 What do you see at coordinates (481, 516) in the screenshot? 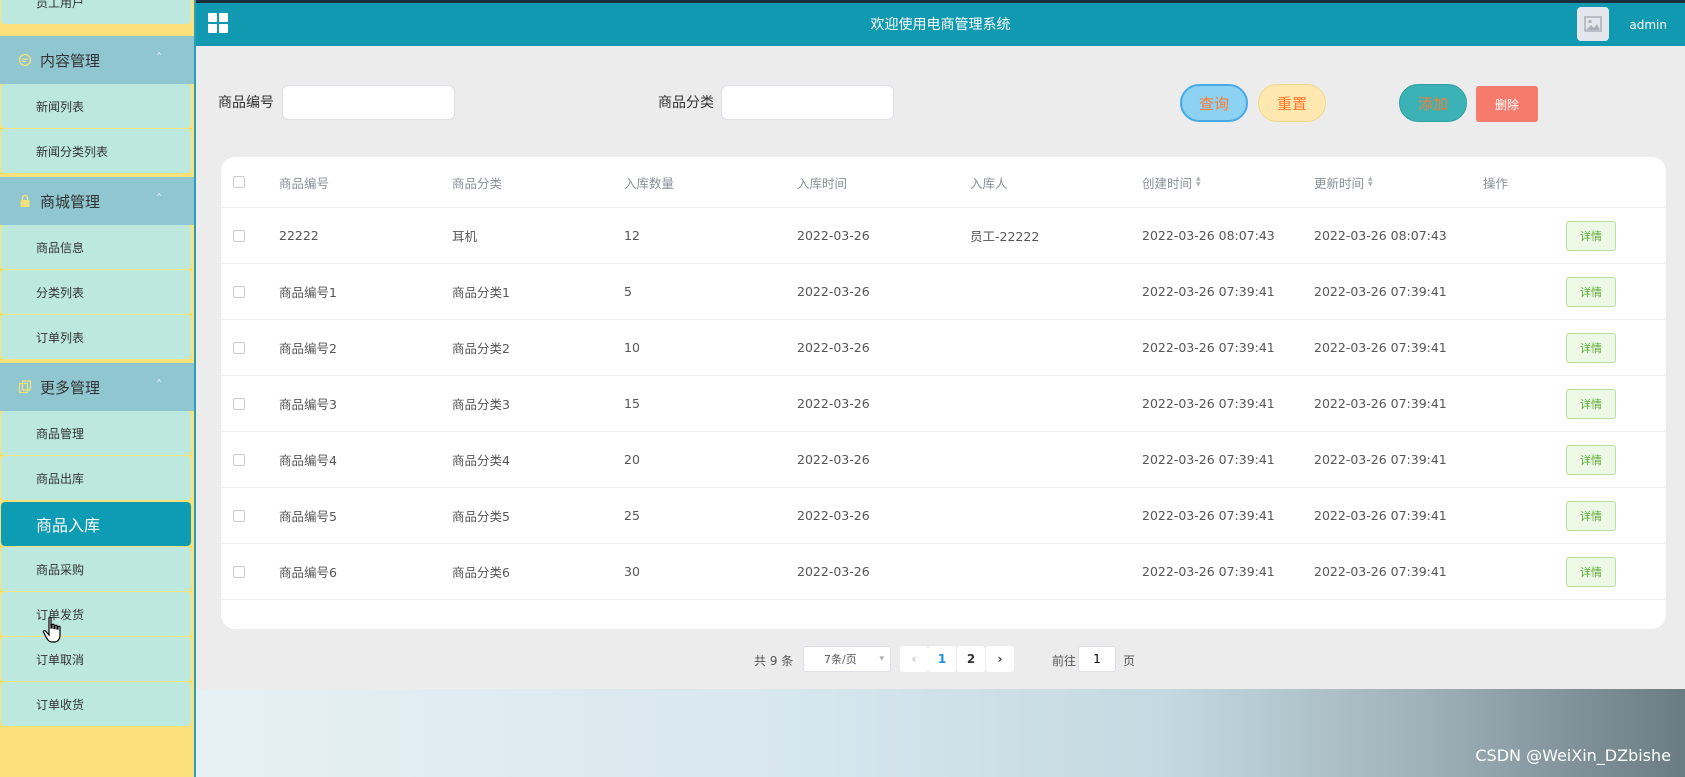
I see `table-cell: 商品分类5` at bounding box center [481, 516].